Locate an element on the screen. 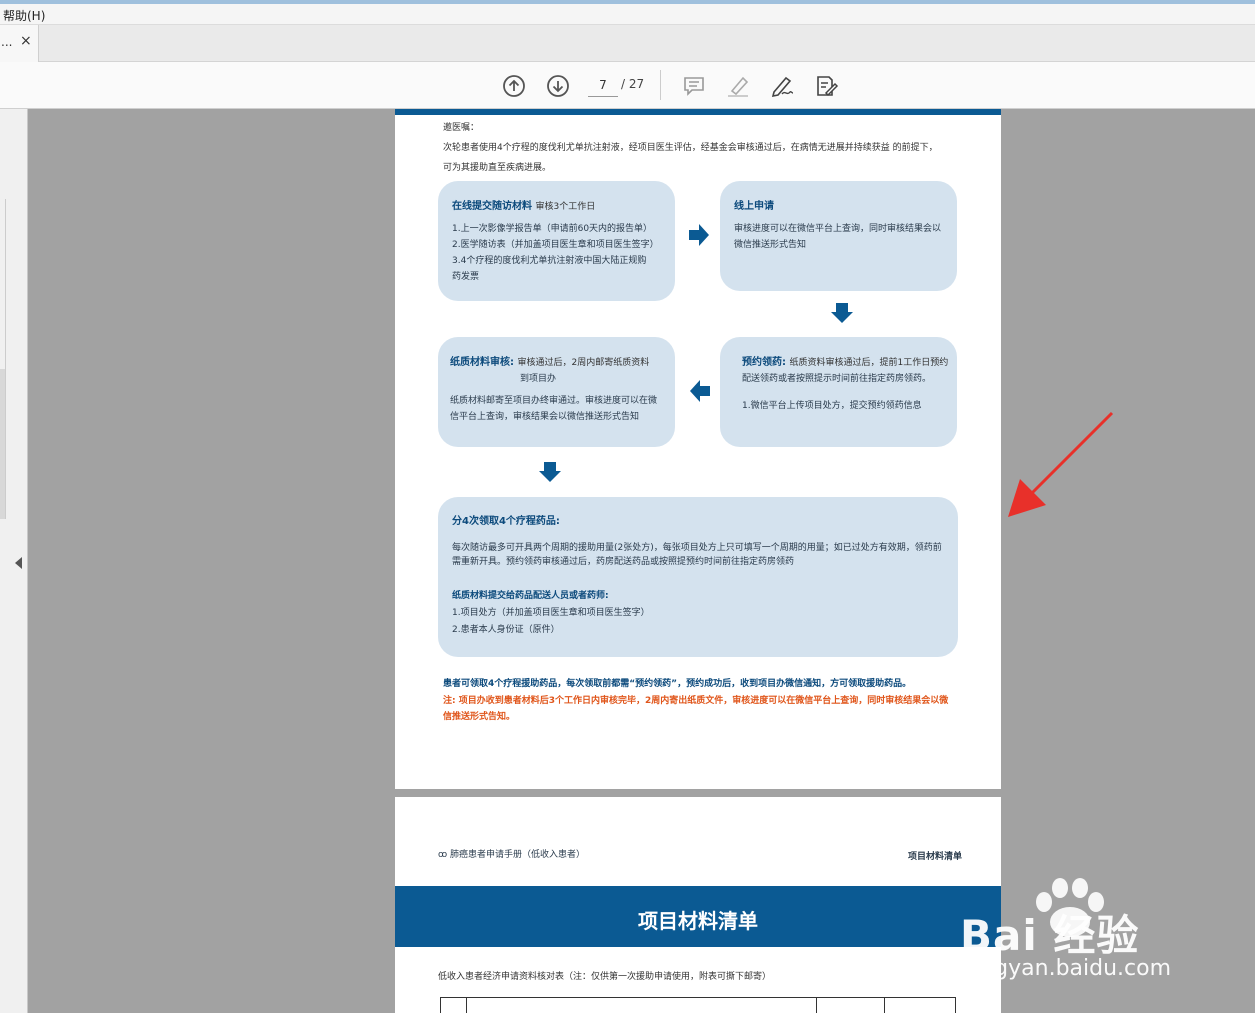  edit-form-icon is located at coordinates (828, 86).